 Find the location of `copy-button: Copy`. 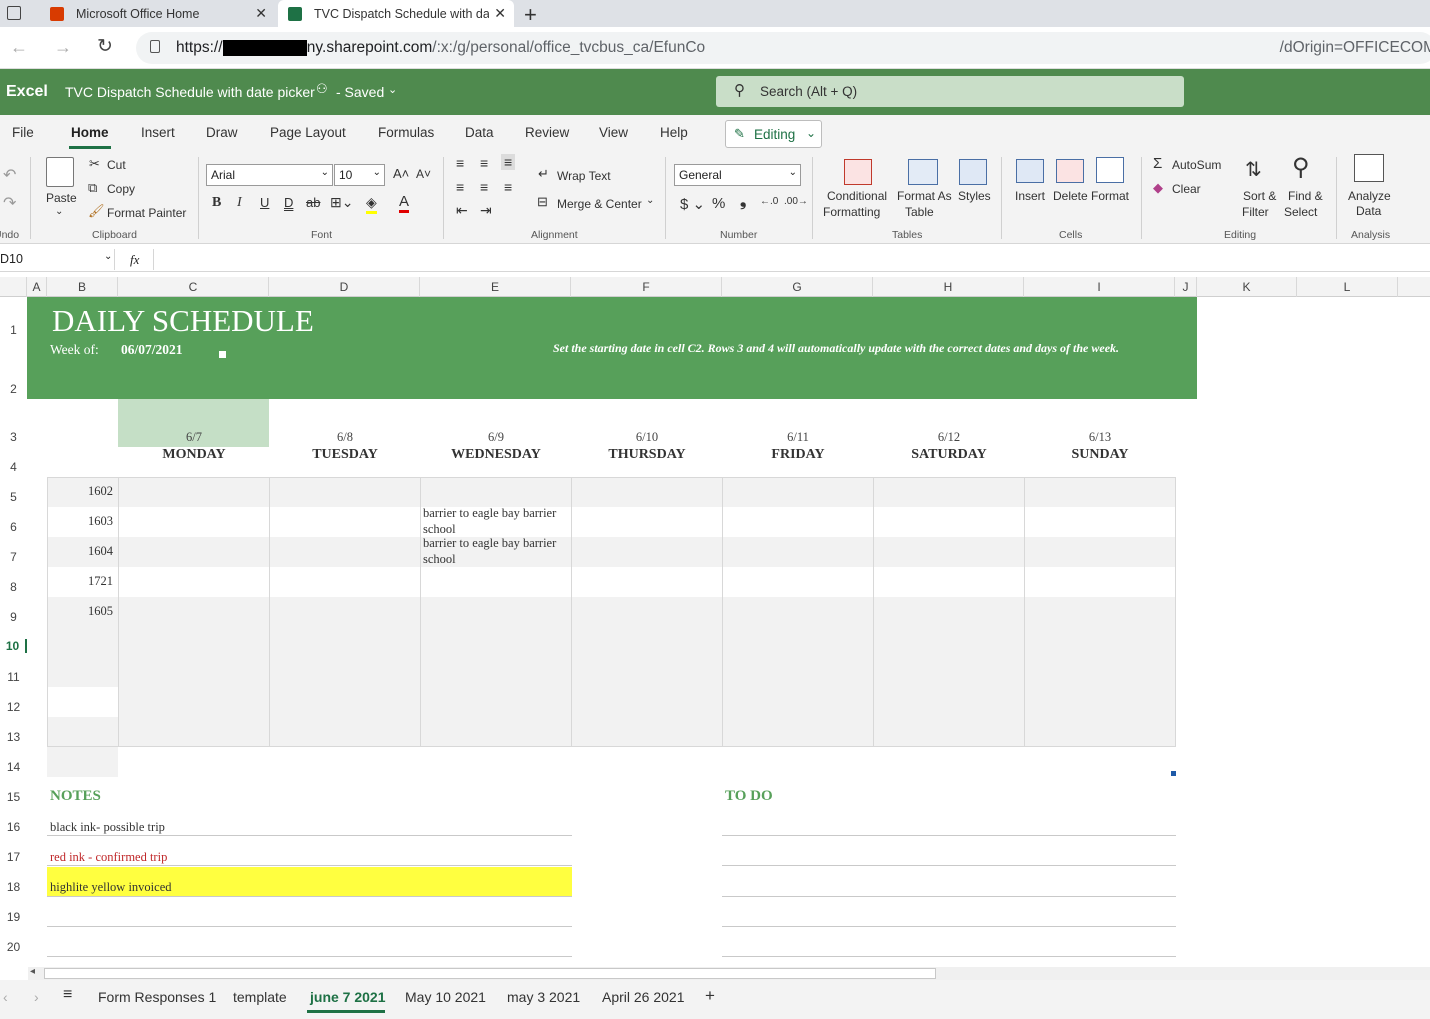

copy-button: Copy is located at coordinates (121, 189).